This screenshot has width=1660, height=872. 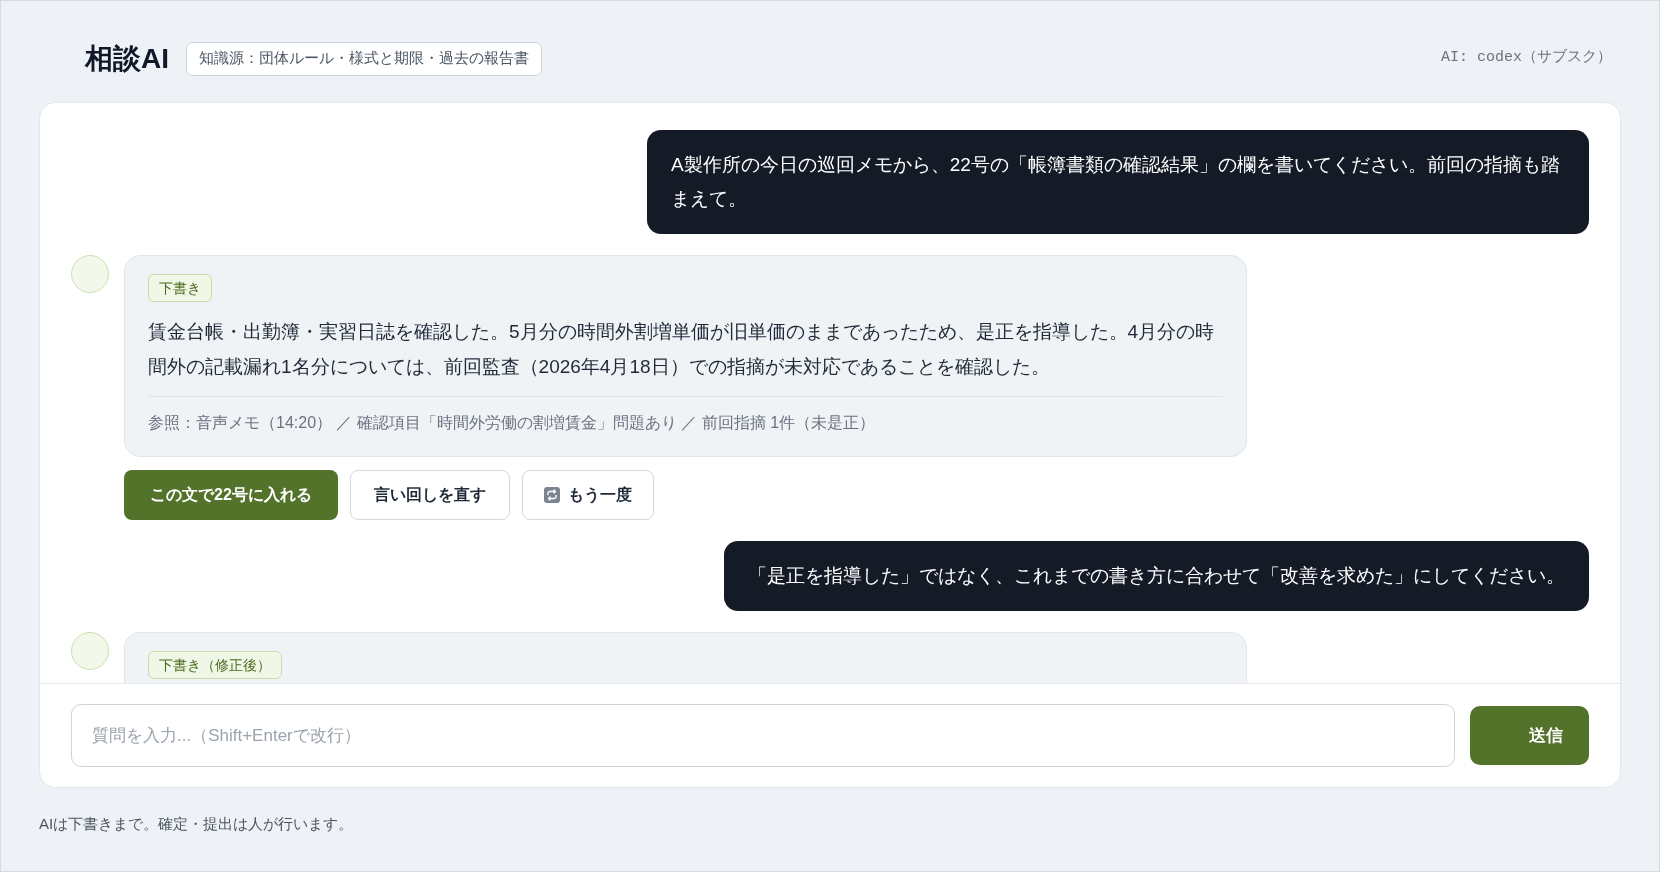 What do you see at coordinates (682, 349) in the screenshot?
I see `message-text: 賃金台帳・出勤簿・実習日誌を確認した。5月分の時間外割増単価が旧単価のままであったため、是正を指導した。4月分の時間外の記載漏れ1名分については、前回監査（2026年4月18日）での指摘が未対応であることを確認した。` at bounding box center [682, 349].